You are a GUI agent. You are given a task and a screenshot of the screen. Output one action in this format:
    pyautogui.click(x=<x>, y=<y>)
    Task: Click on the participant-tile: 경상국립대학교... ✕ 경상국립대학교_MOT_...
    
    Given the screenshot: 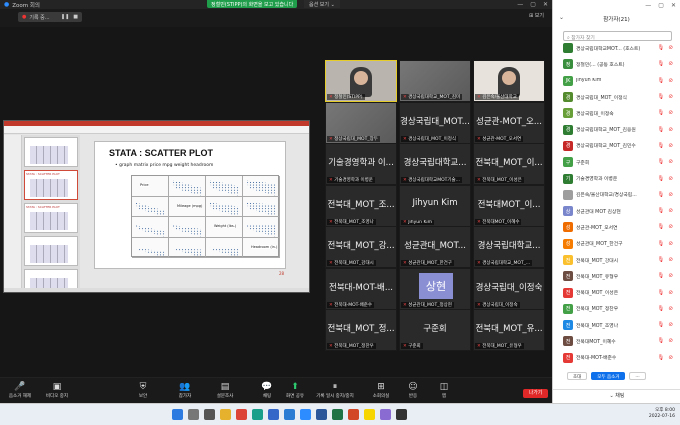 What is the action you would take?
    pyautogui.click(x=509, y=247)
    